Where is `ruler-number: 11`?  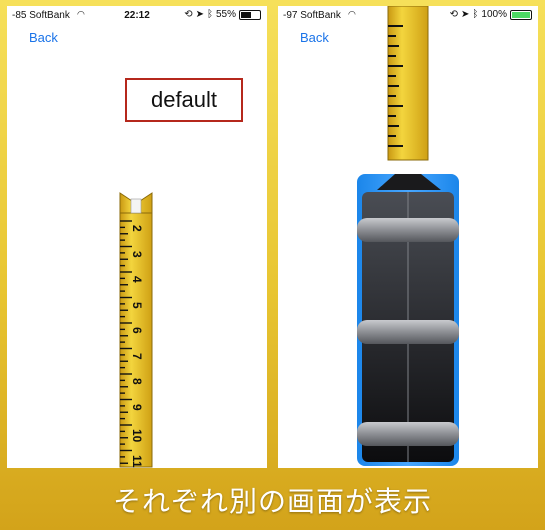 ruler-number: 11 is located at coordinates (137, 461).